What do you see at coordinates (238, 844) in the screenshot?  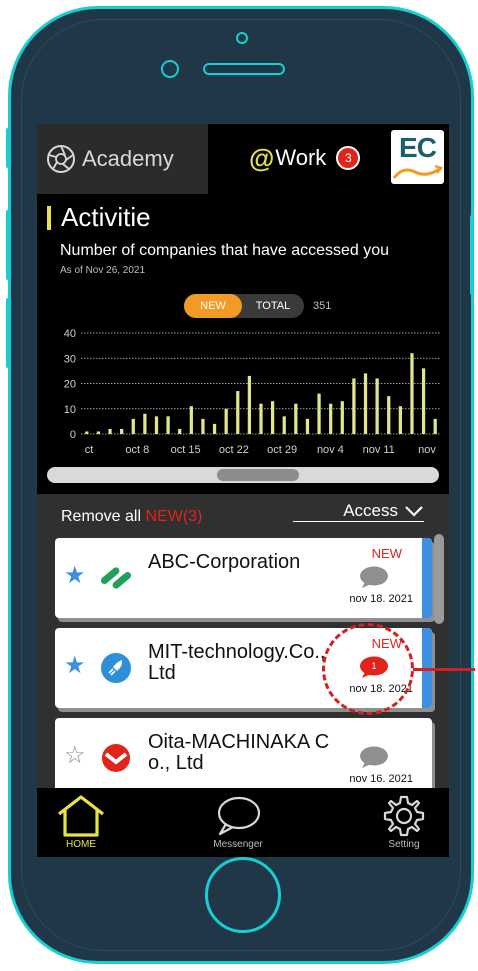 I see `nav-messenger-label: Messenger` at bounding box center [238, 844].